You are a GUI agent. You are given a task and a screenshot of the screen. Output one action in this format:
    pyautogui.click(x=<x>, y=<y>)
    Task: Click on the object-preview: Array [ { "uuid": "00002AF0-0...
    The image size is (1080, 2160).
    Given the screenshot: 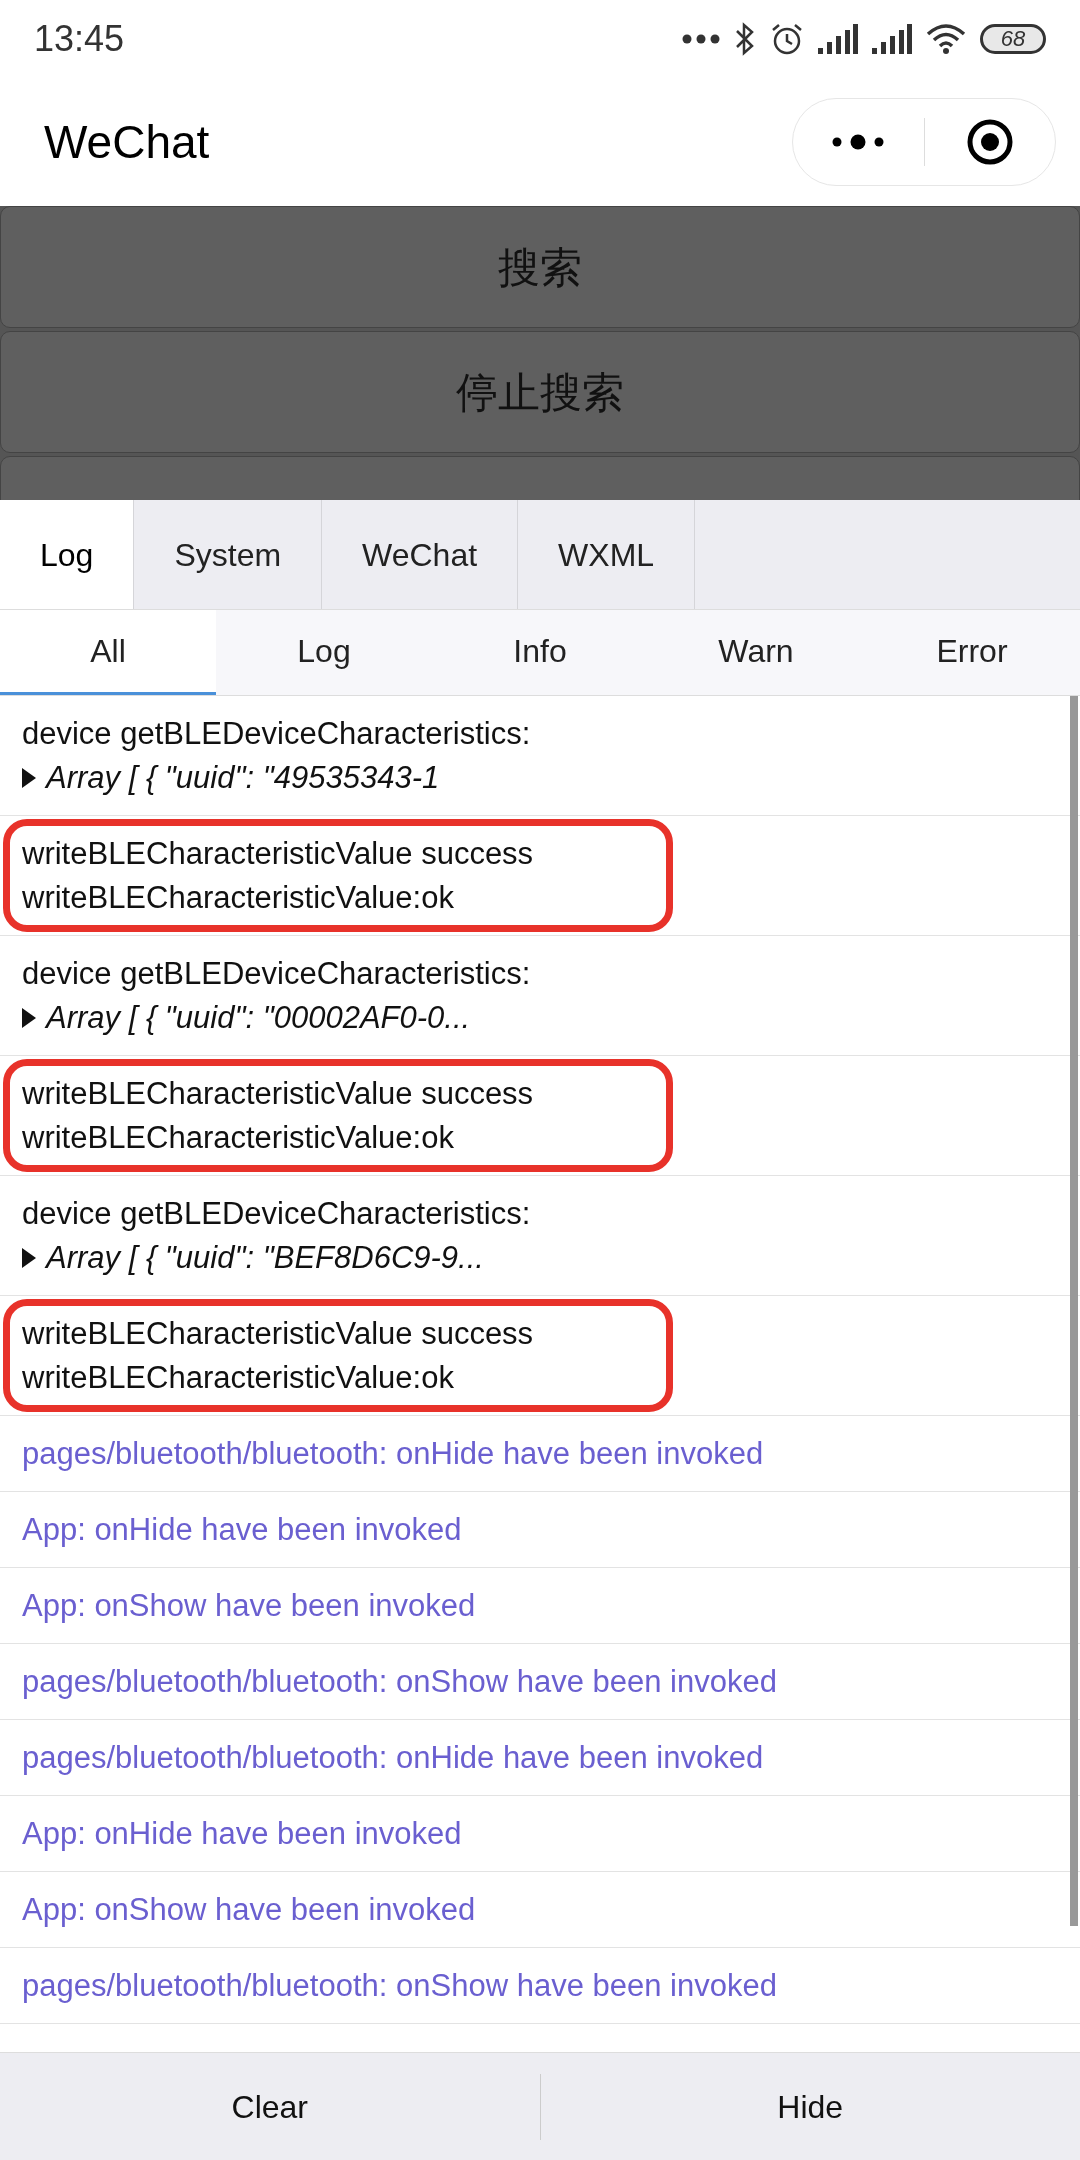 What is the action you would take?
    pyautogui.click(x=258, y=1017)
    